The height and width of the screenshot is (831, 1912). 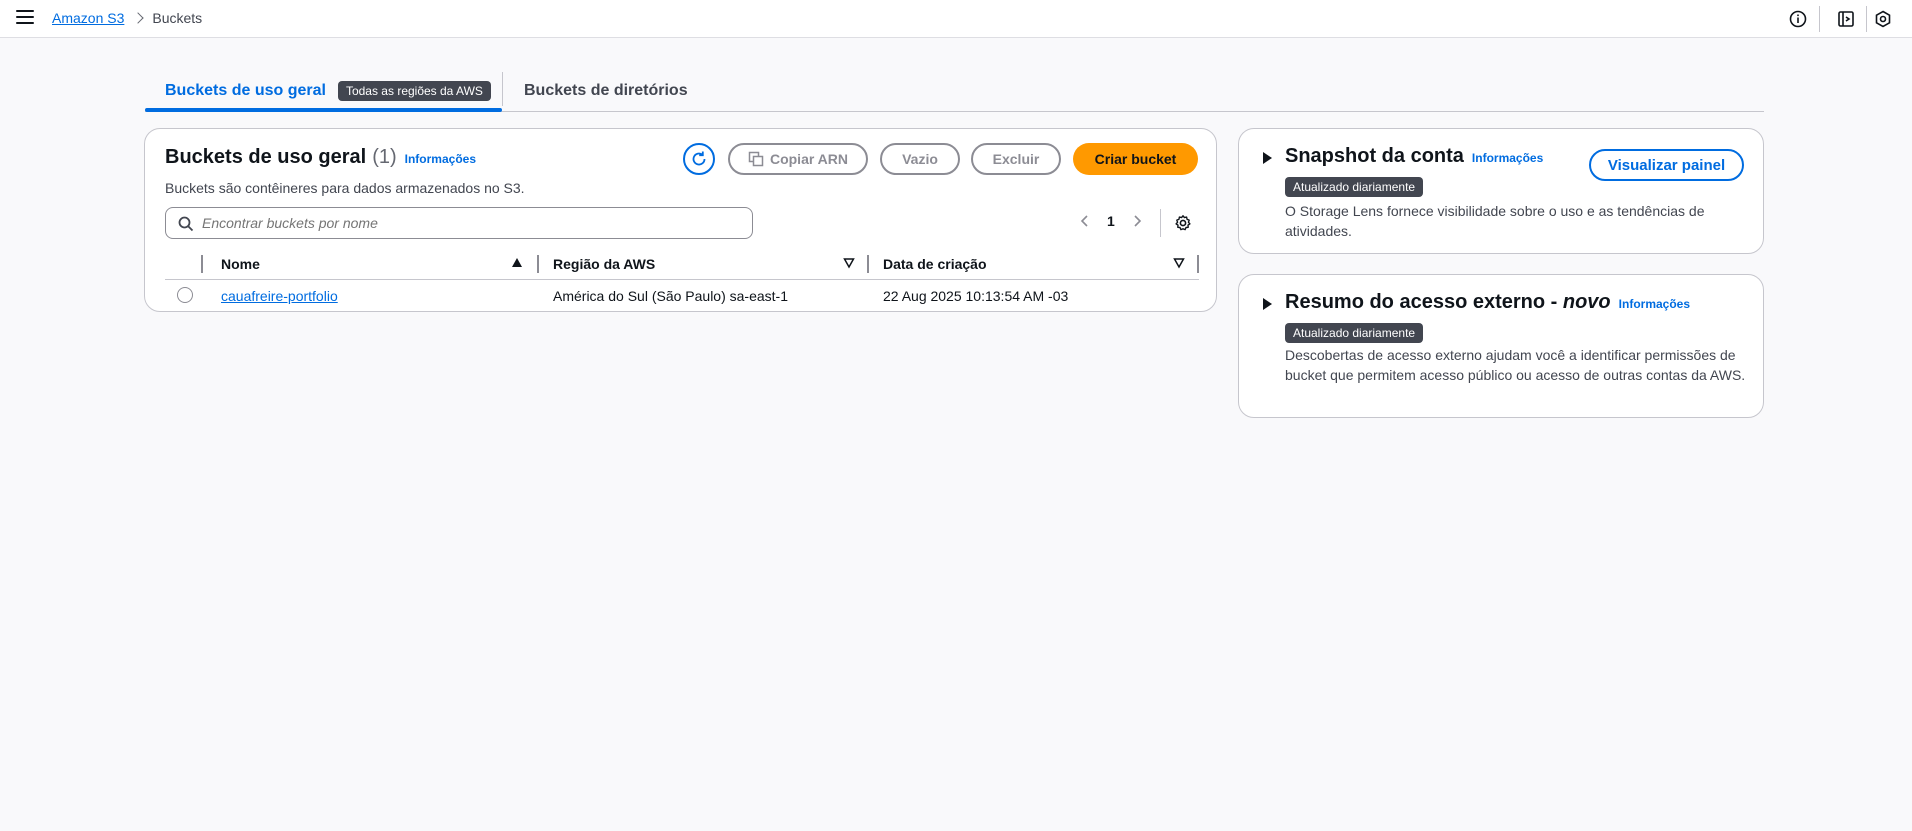 What do you see at coordinates (935, 263) in the screenshot?
I see `column-created-label: Data de criação` at bounding box center [935, 263].